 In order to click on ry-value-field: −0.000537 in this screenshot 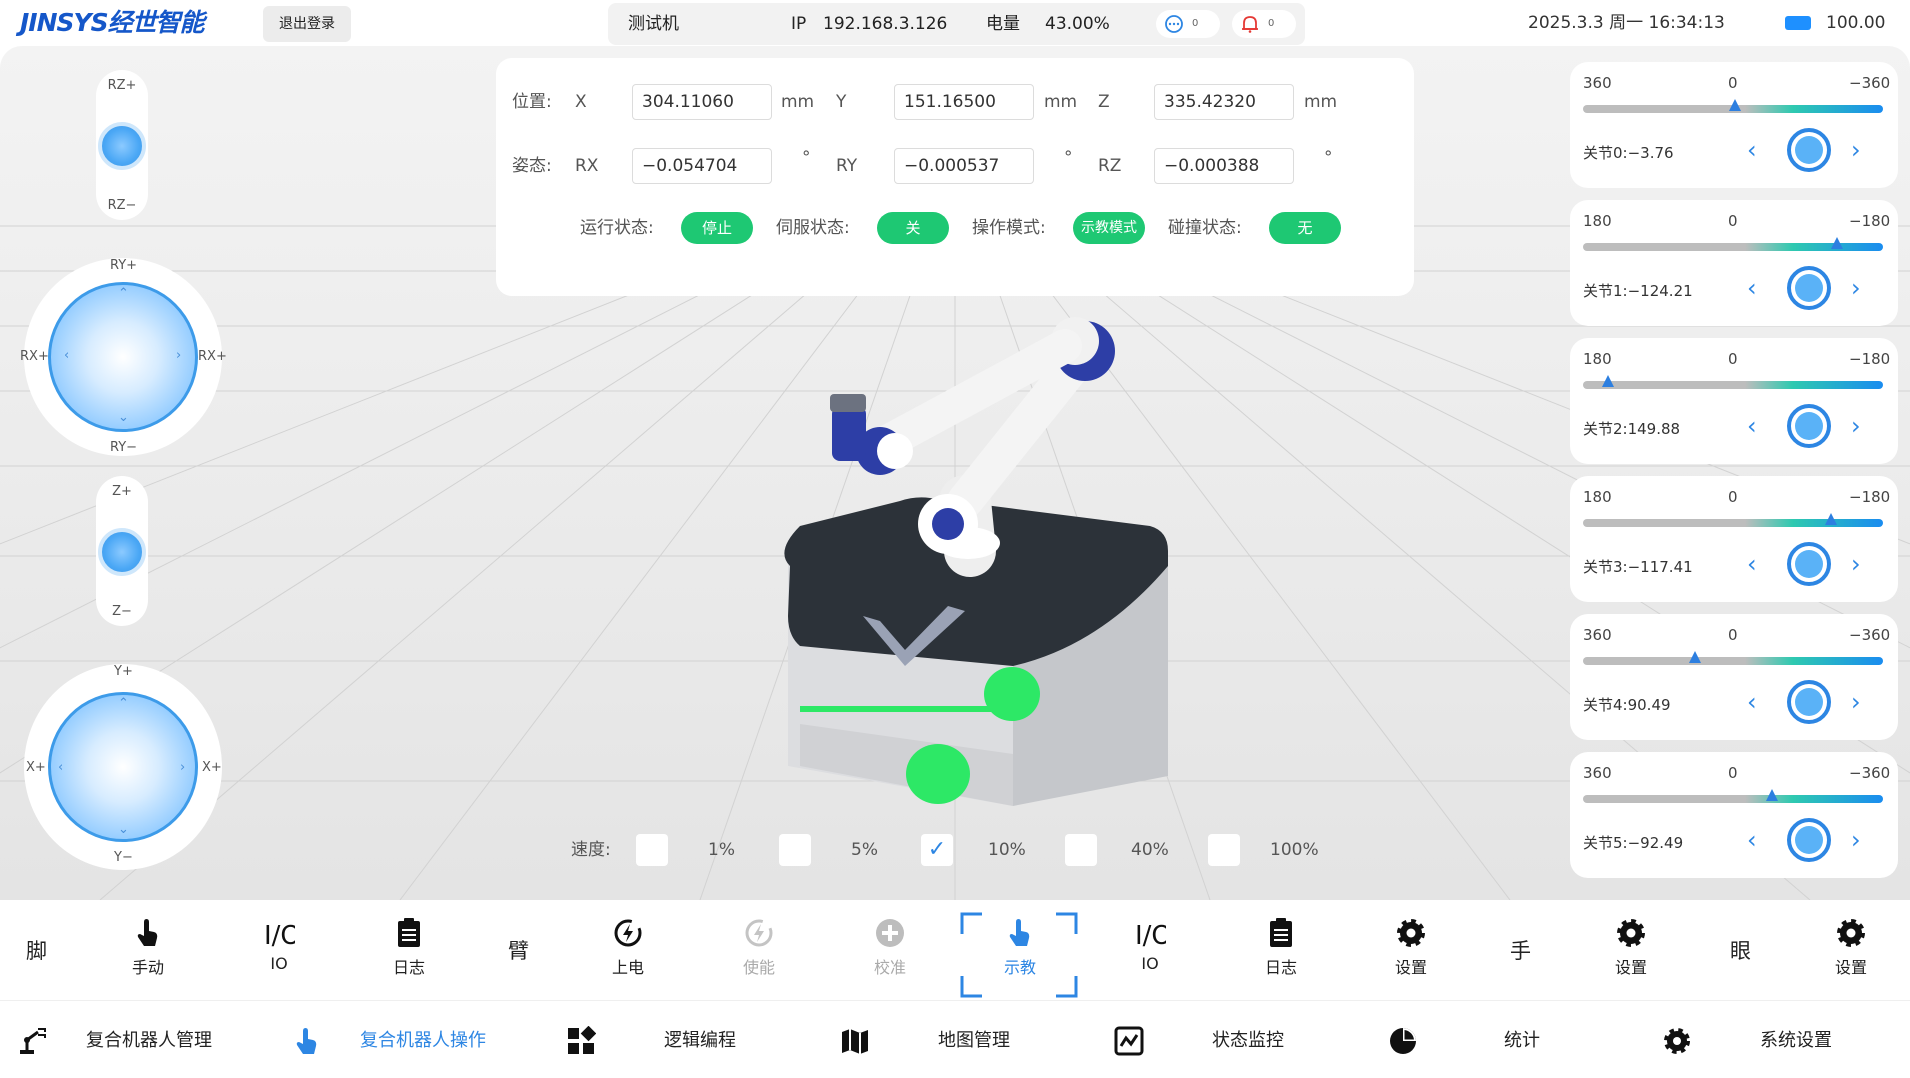, I will do `click(964, 166)`.